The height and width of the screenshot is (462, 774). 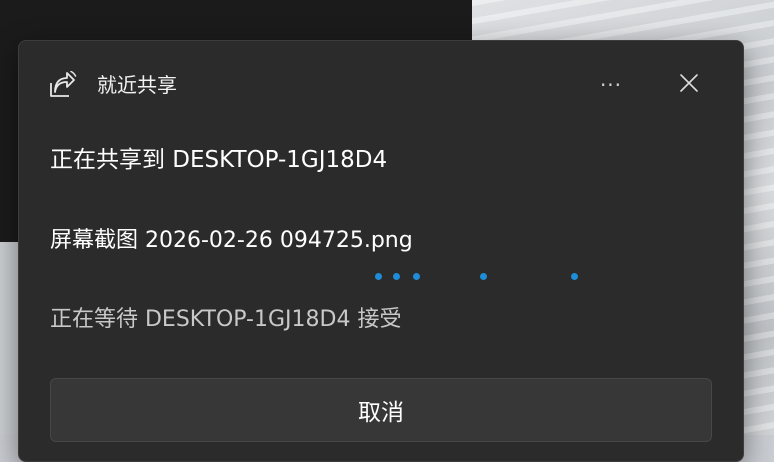 I want to click on waiting-status-text: 正在等待 DESKTOP-1GJ18D4 接受, so click(x=226, y=319).